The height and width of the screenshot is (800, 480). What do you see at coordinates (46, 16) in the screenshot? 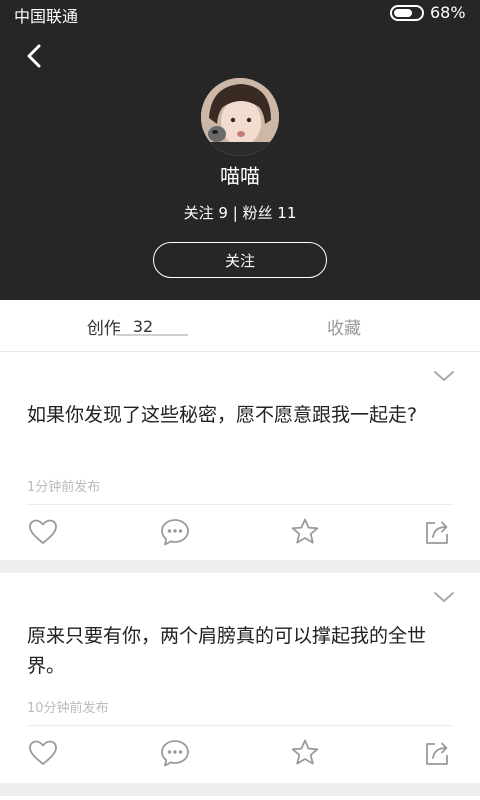
I see `carrier-name: 中国联通` at bounding box center [46, 16].